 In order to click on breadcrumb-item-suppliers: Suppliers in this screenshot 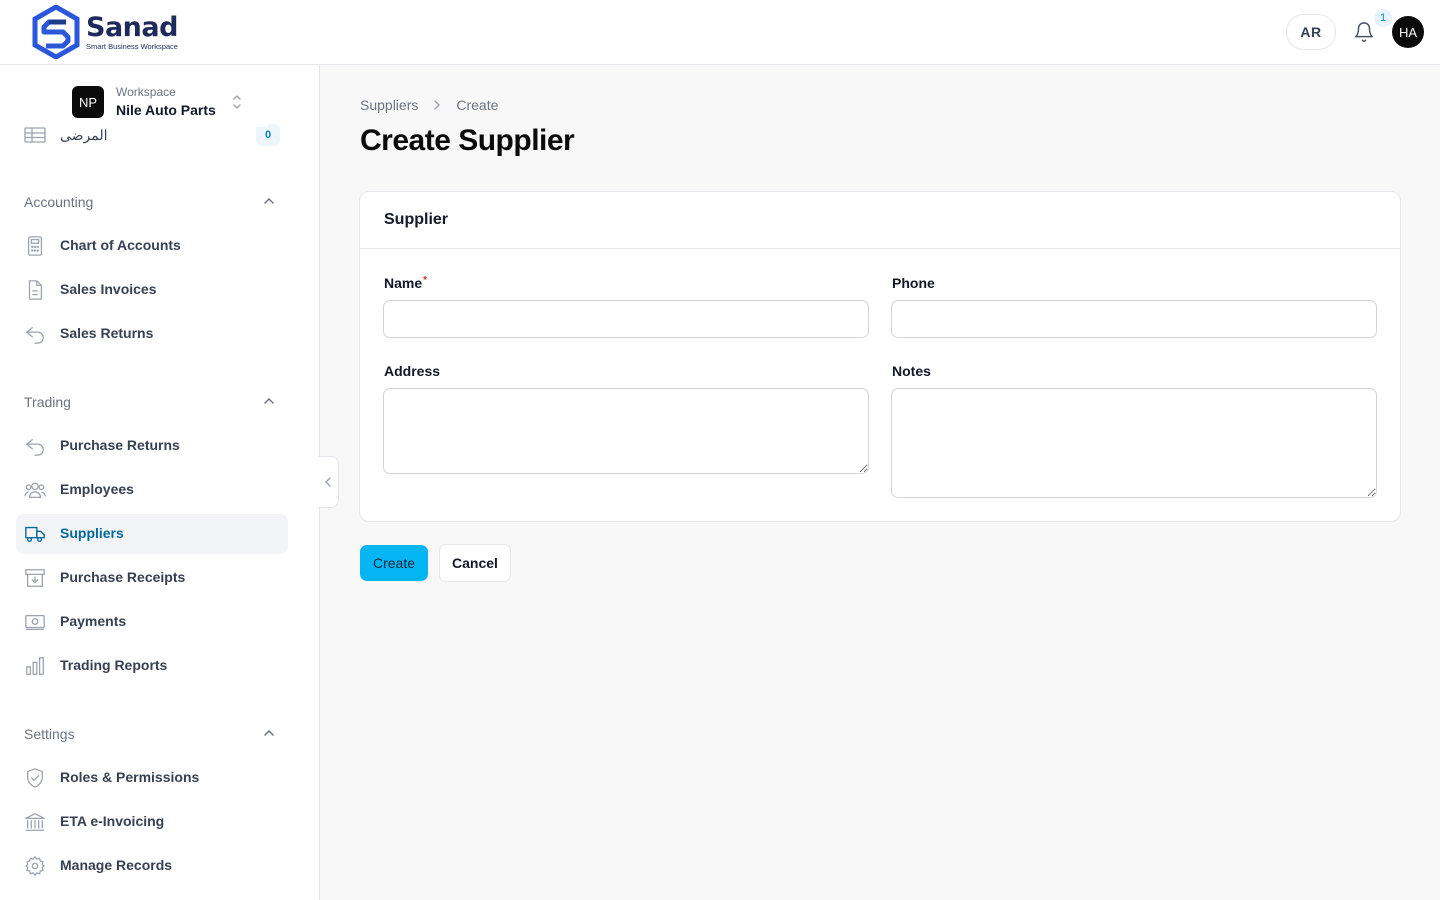, I will do `click(389, 105)`.